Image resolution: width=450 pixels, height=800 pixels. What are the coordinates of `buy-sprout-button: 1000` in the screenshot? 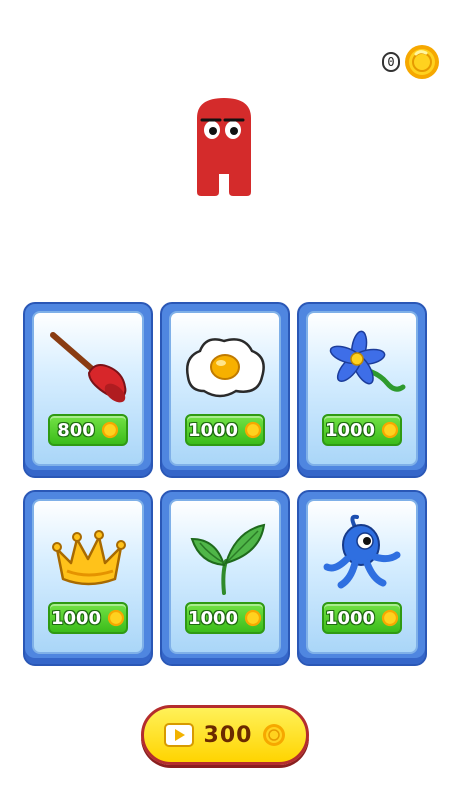 It's located at (225, 618).